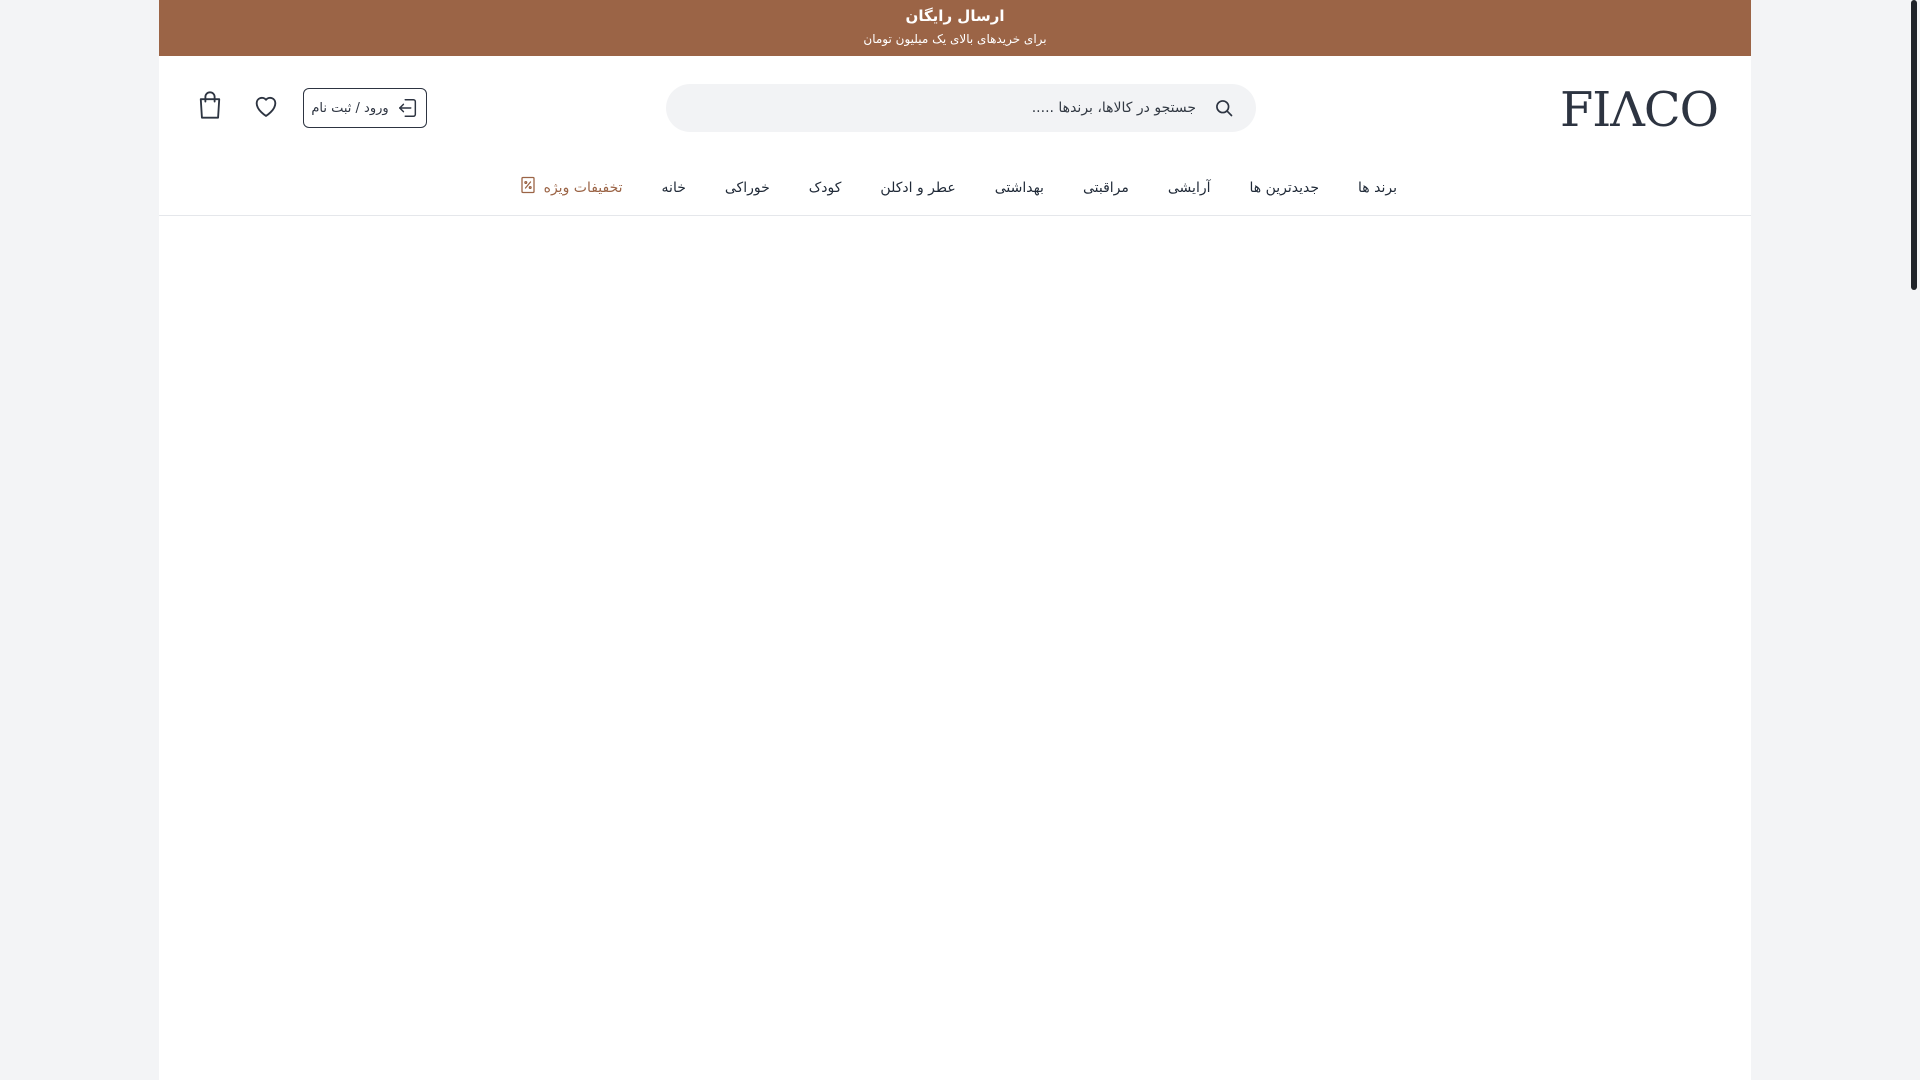  Describe the element at coordinates (747, 188) in the screenshot. I see `nav-item-food: خوراکی` at that location.